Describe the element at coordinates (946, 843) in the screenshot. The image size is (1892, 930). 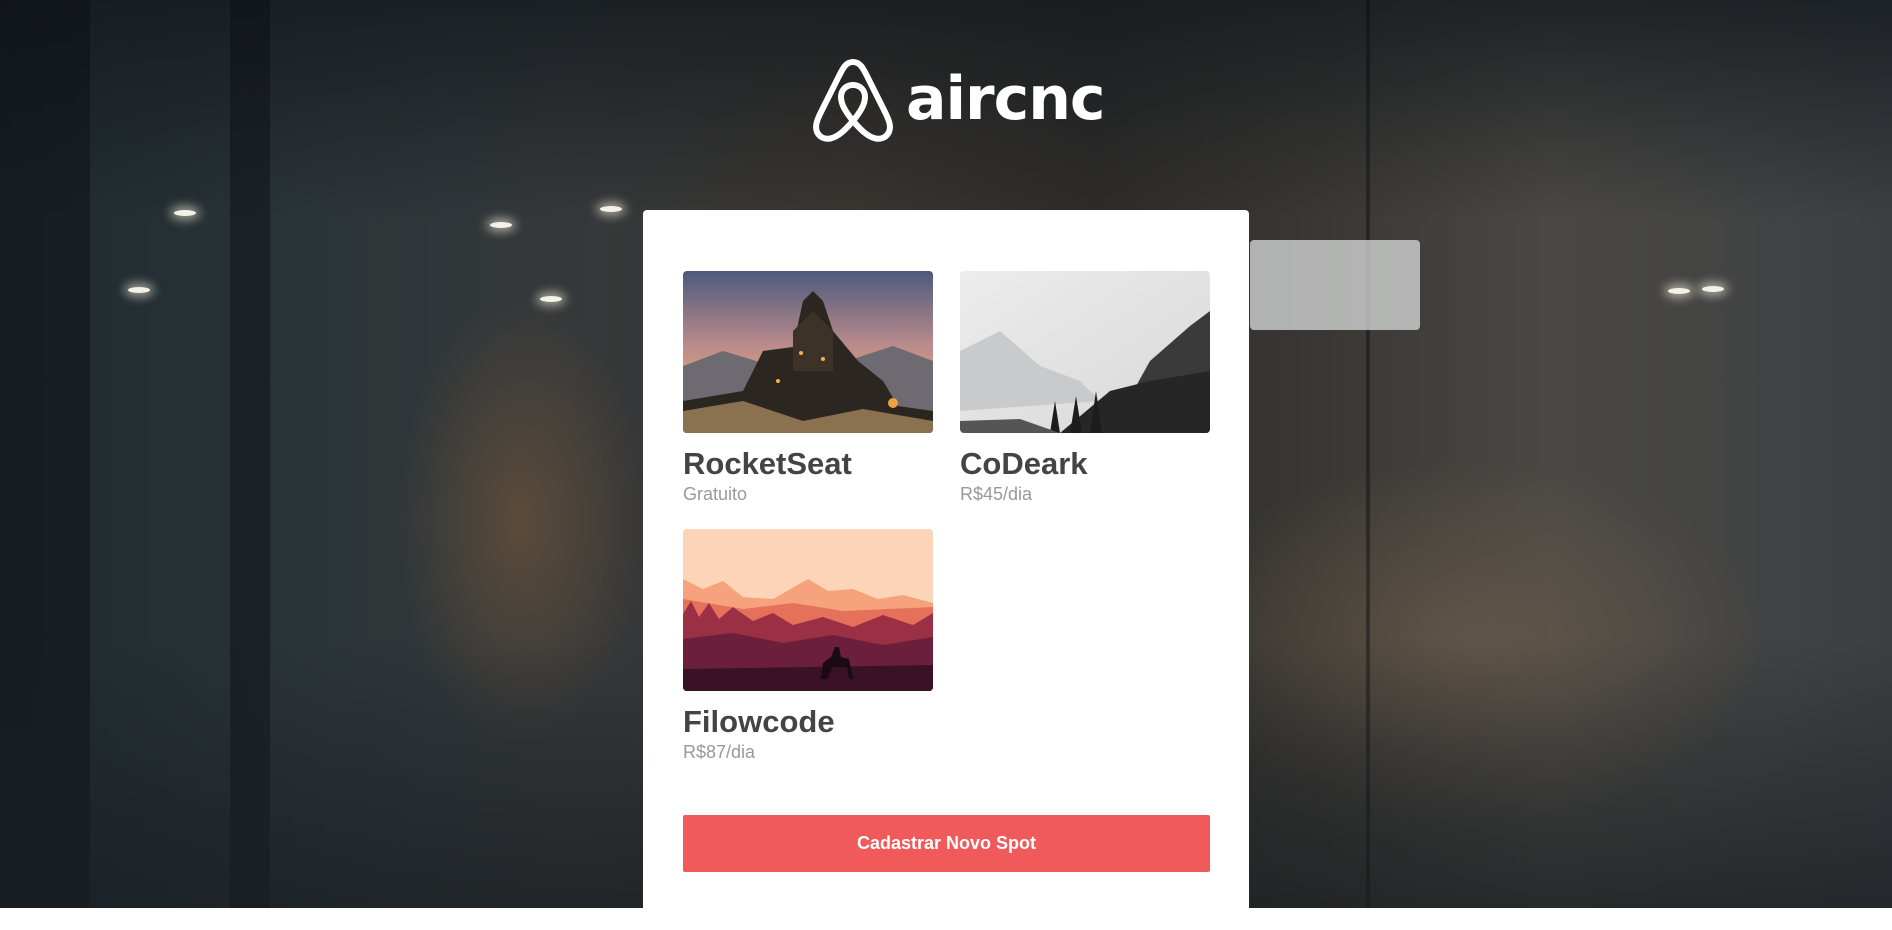
I see `new-spot-button: Cadastrar Novo Spot` at that location.